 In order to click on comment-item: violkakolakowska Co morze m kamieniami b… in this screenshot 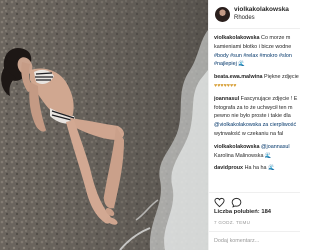, I will do `click(257, 51)`.